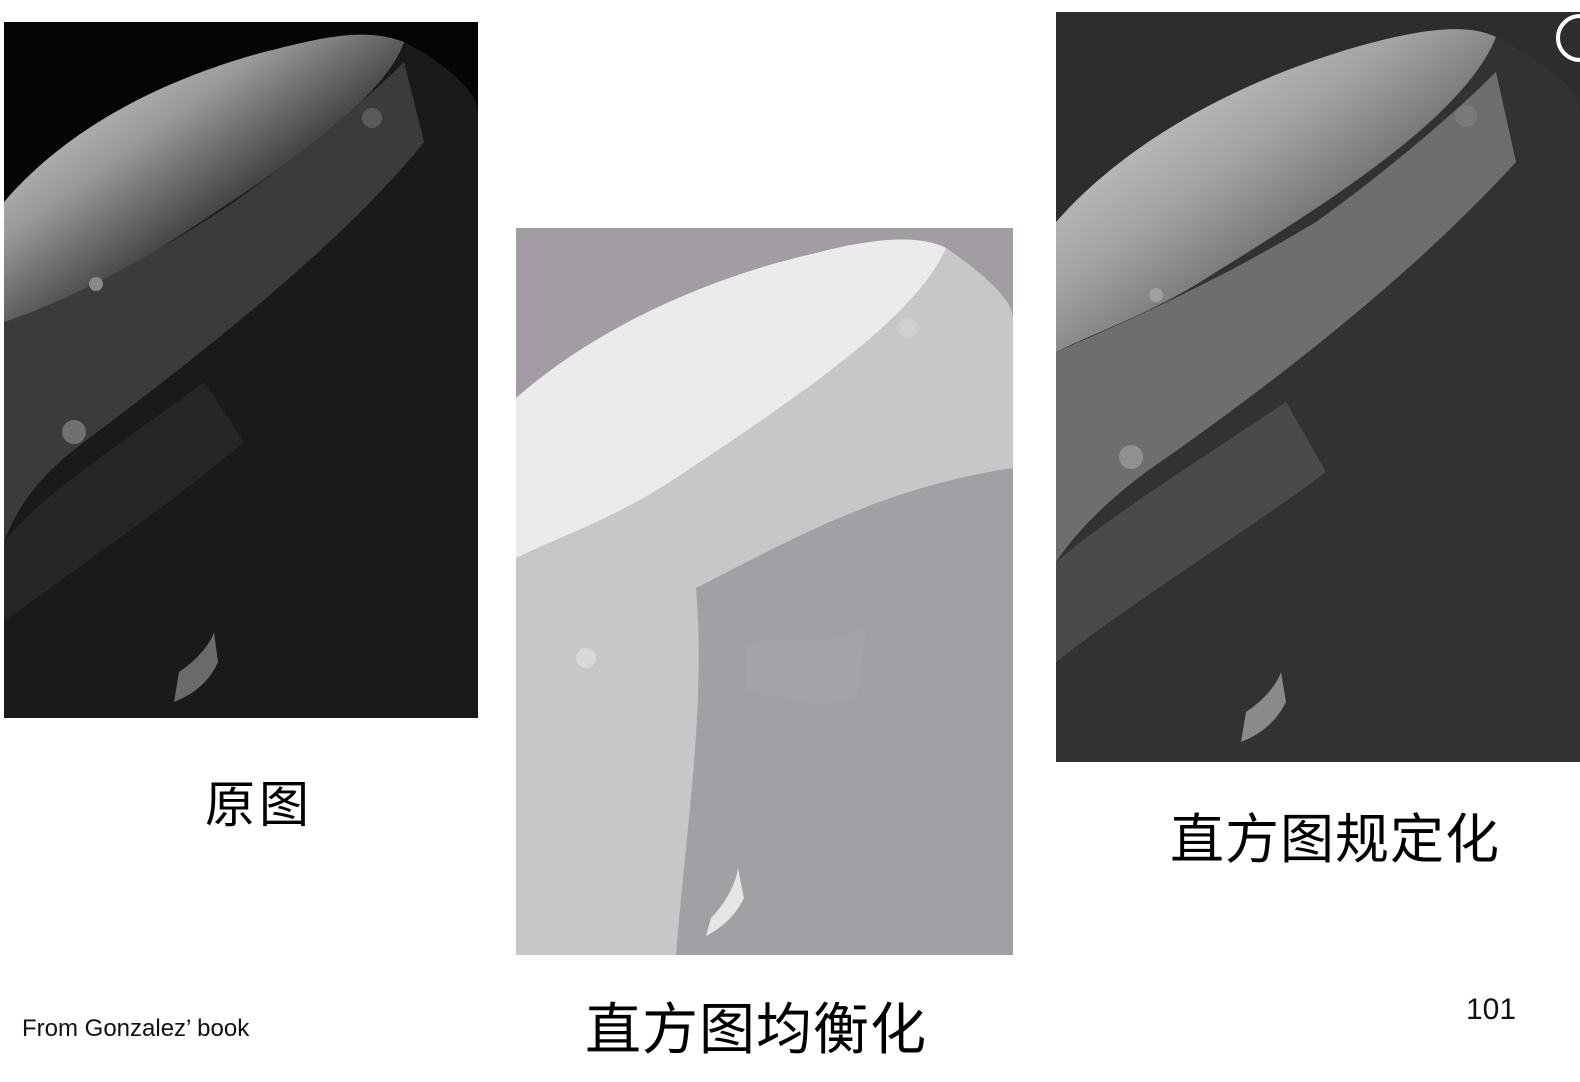 This screenshot has width=1580, height=1082. What do you see at coordinates (1335, 839) in the screenshot?
I see `caption-specified: 直方图规定化` at bounding box center [1335, 839].